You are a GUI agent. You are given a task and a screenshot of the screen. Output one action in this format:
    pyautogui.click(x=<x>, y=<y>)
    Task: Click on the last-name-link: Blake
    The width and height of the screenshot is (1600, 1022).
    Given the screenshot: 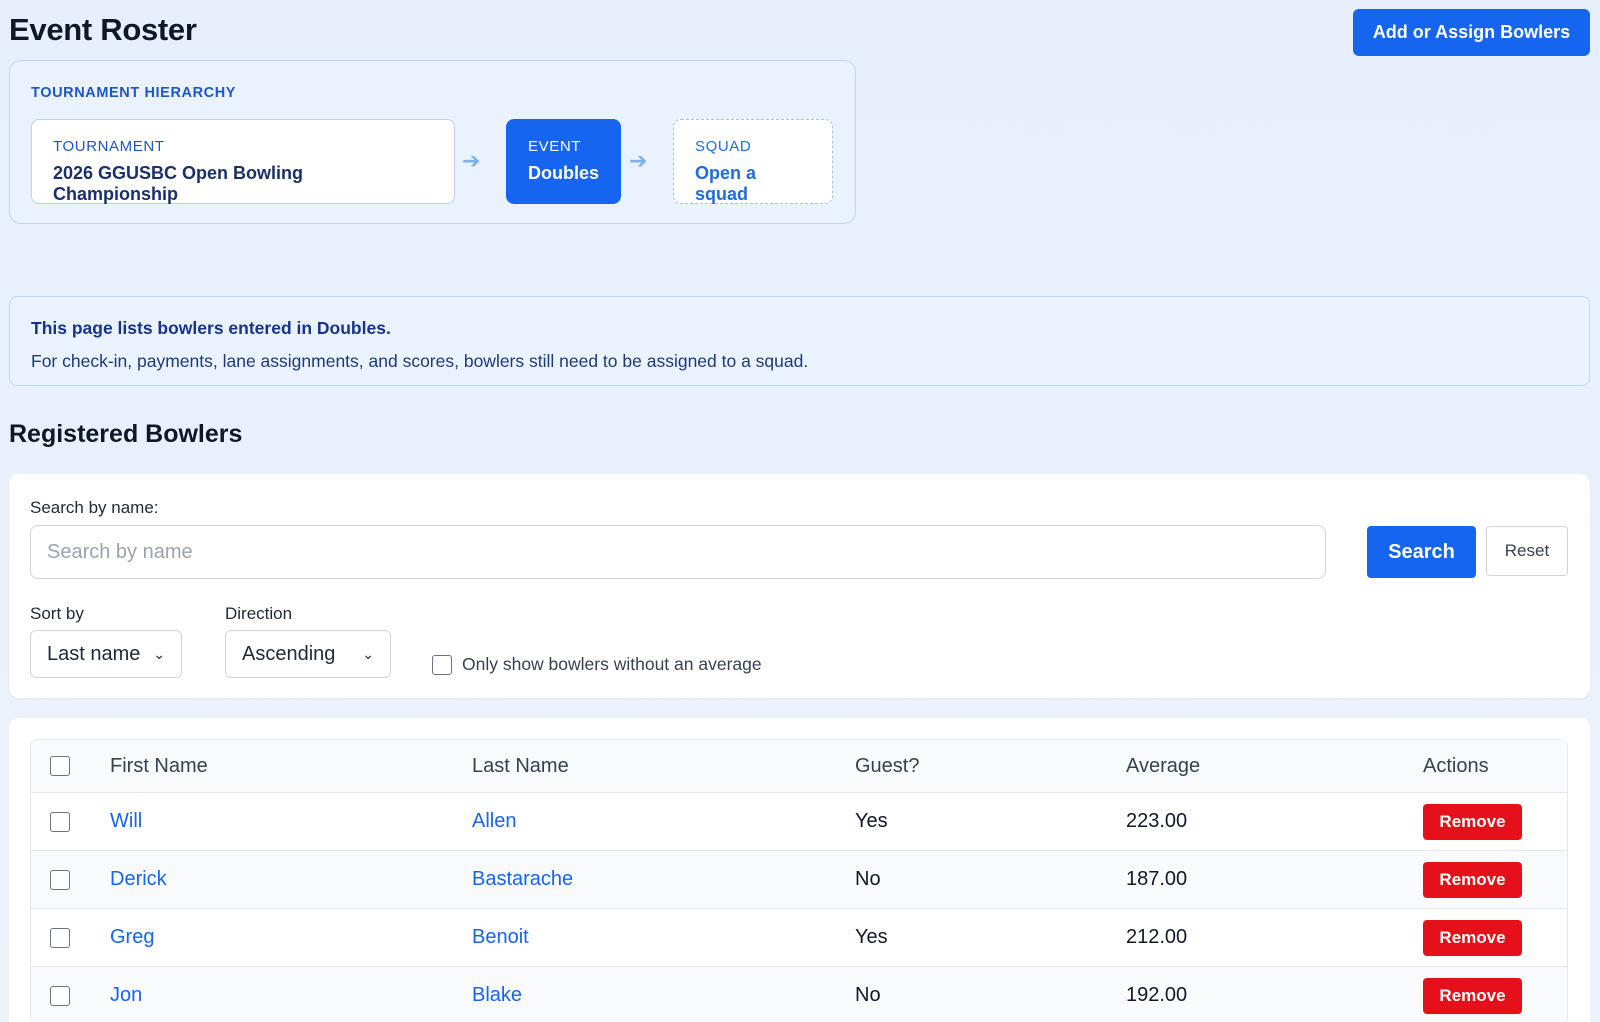 What is the action you would take?
    pyautogui.click(x=497, y=994)
    